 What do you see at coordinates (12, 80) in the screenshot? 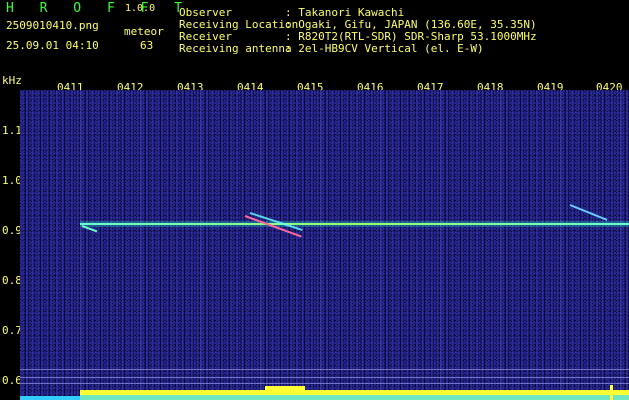
I see `y-axis-unit: kHz` at bounding box center [12, 80].